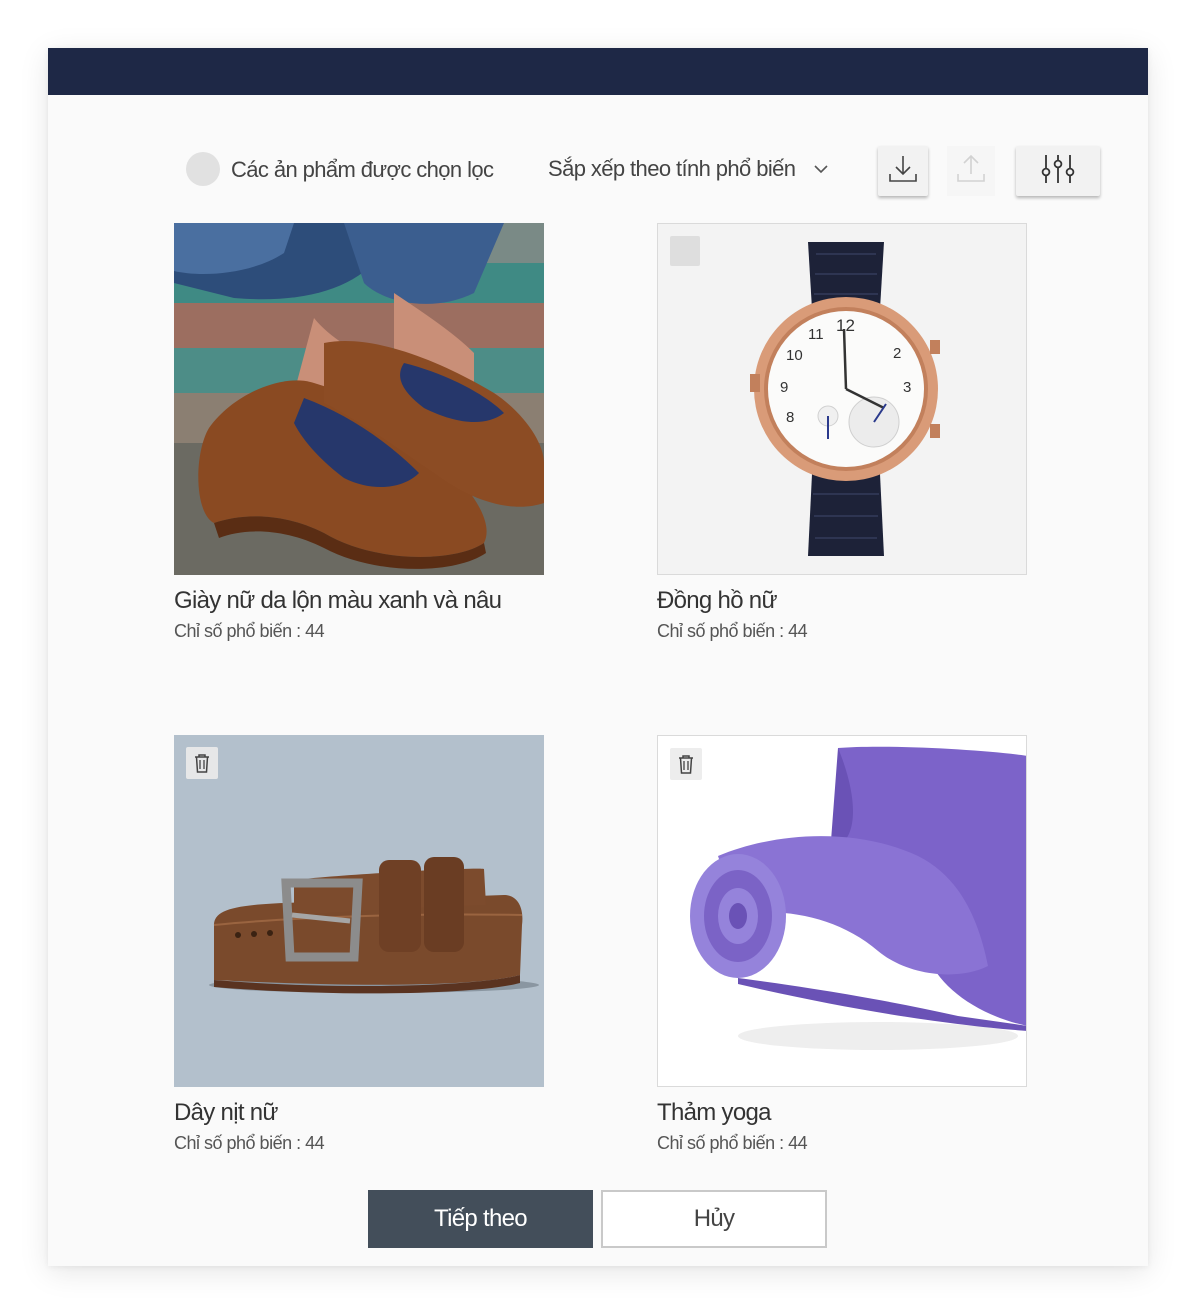 The width and height of the screenshot is (1196, 1314). What do you see at coordinates (672, 168) in the screenshot?
I see `sort-label: Sắp xếp theo tính phổ biến` at bounding box center [672, 168].